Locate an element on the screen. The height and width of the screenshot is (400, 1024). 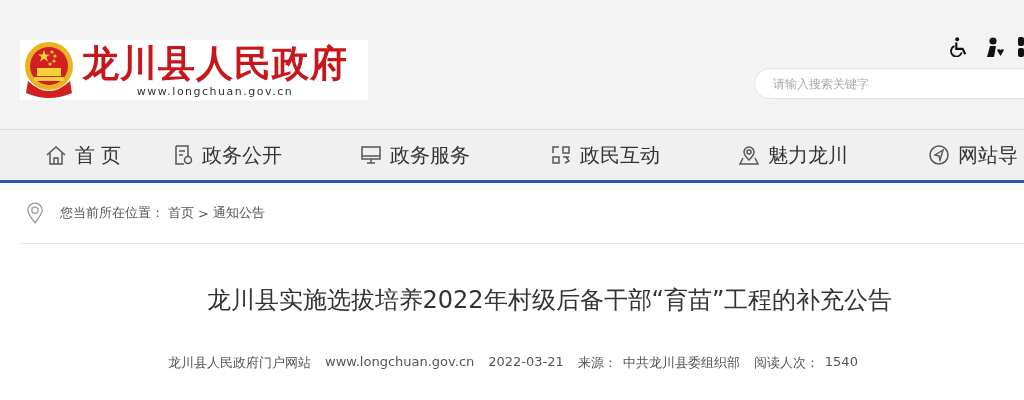
nav-item: 政务公开 is located at coordinates (266, 155).